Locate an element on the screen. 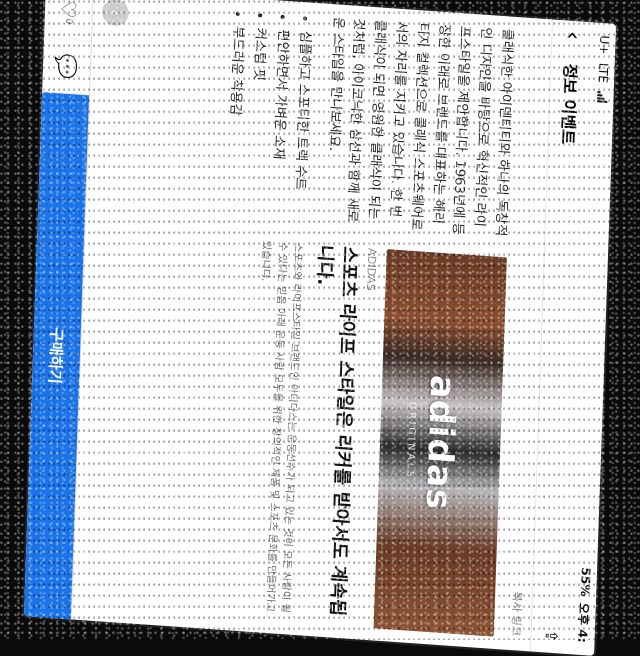 This screenshot has width=640, height=656. network: LTE is located at coordinates (603, 73).